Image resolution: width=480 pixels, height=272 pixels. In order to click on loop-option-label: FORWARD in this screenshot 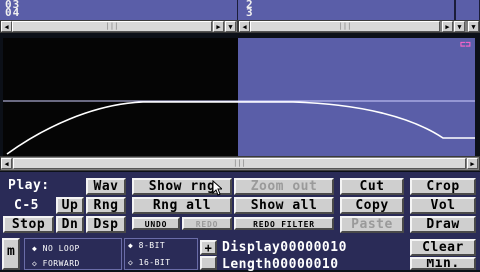, I will do `click(61, 263)`.